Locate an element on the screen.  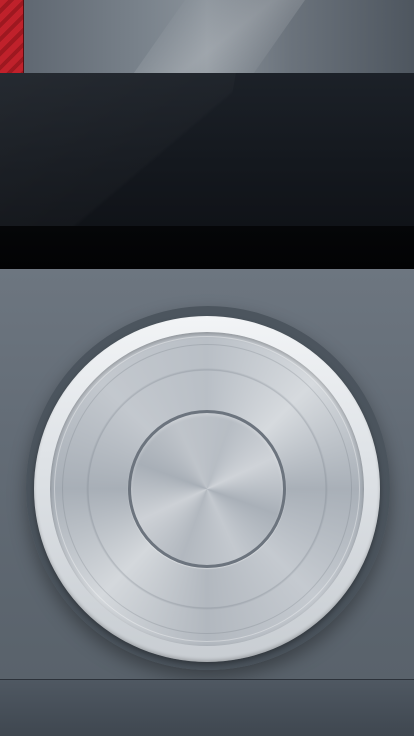
display-bottom-bezel is located at coordinates (207, 247).